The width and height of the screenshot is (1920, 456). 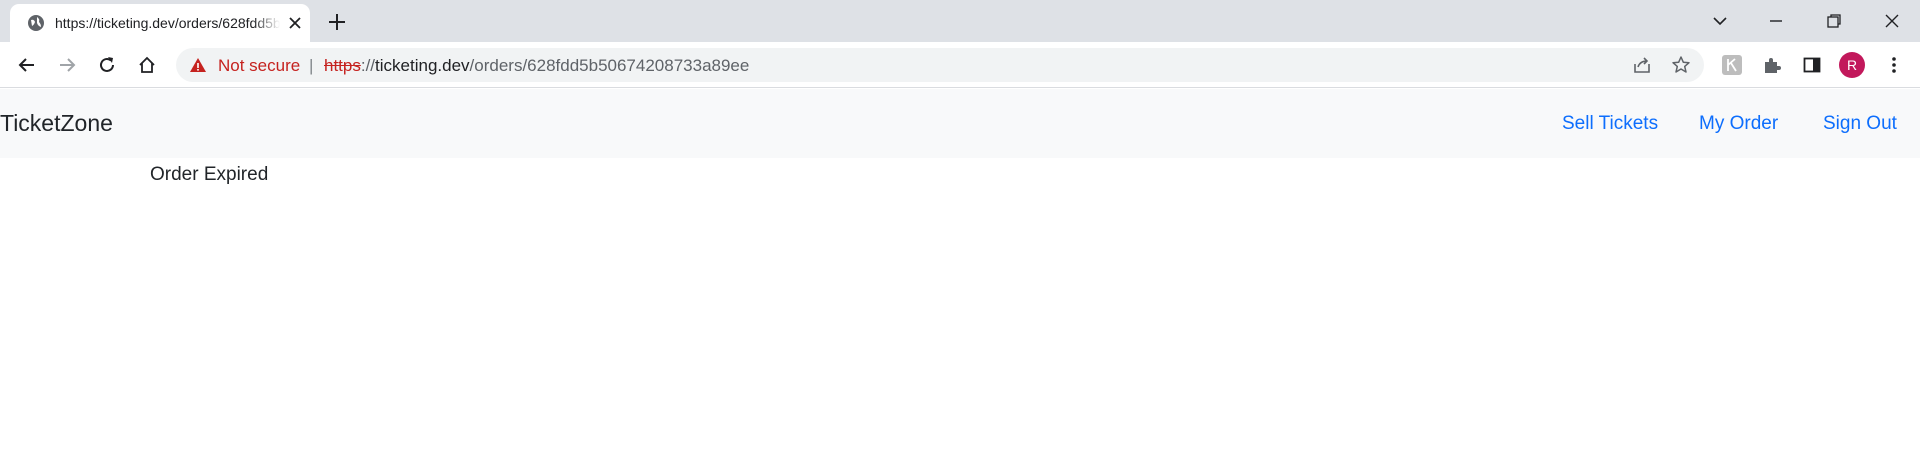 I want to click on forward-icon, so click(x=67, y=65).